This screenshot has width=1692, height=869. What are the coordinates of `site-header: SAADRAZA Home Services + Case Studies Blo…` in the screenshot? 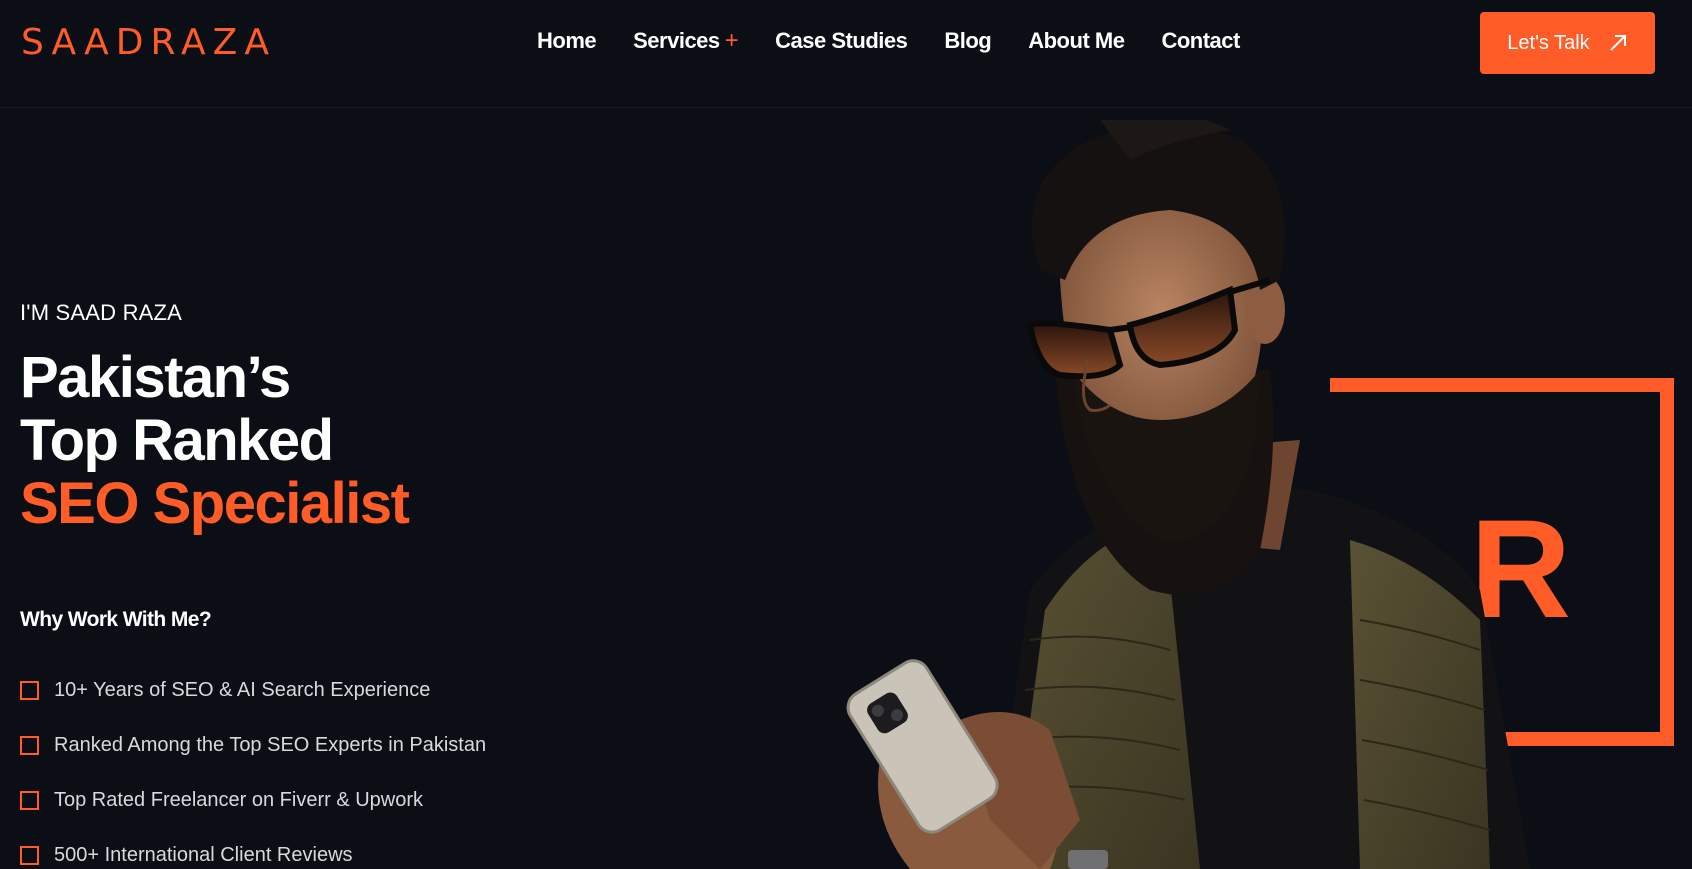 It's located at (846, 54).